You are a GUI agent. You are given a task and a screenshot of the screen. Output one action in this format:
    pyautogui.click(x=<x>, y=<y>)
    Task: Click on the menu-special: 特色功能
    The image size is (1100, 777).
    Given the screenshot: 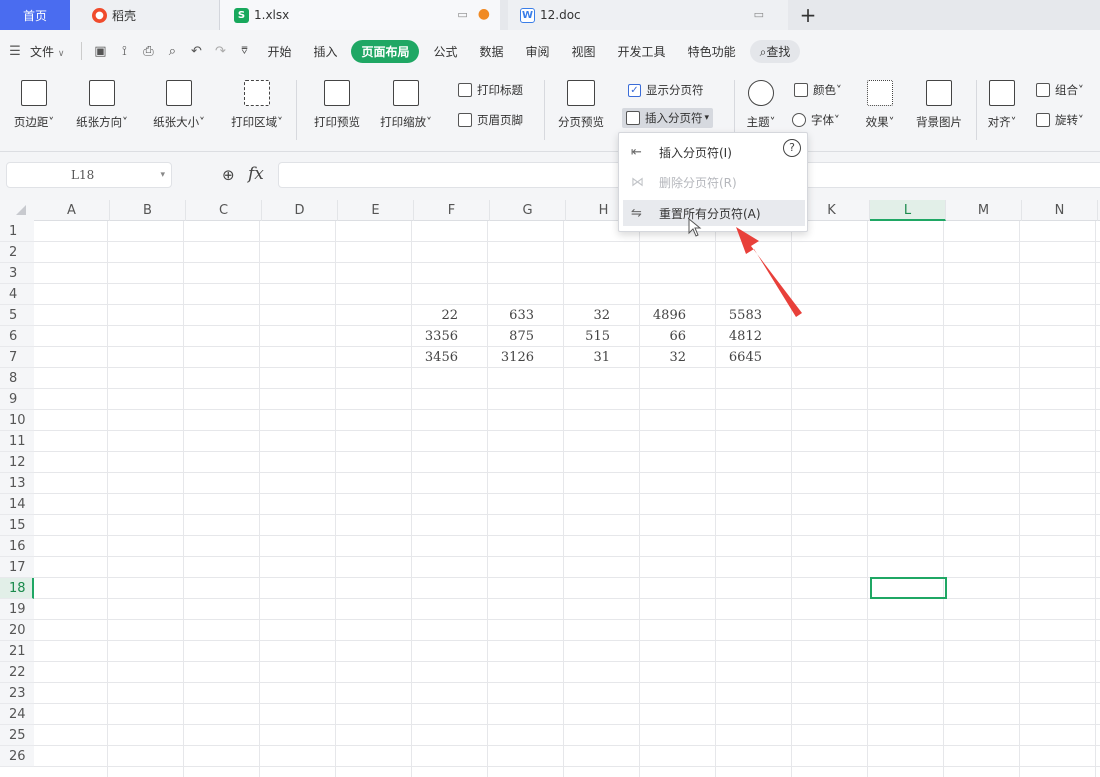 What is the action you would take?
    pyautogui.click(x=712, y=51)
    